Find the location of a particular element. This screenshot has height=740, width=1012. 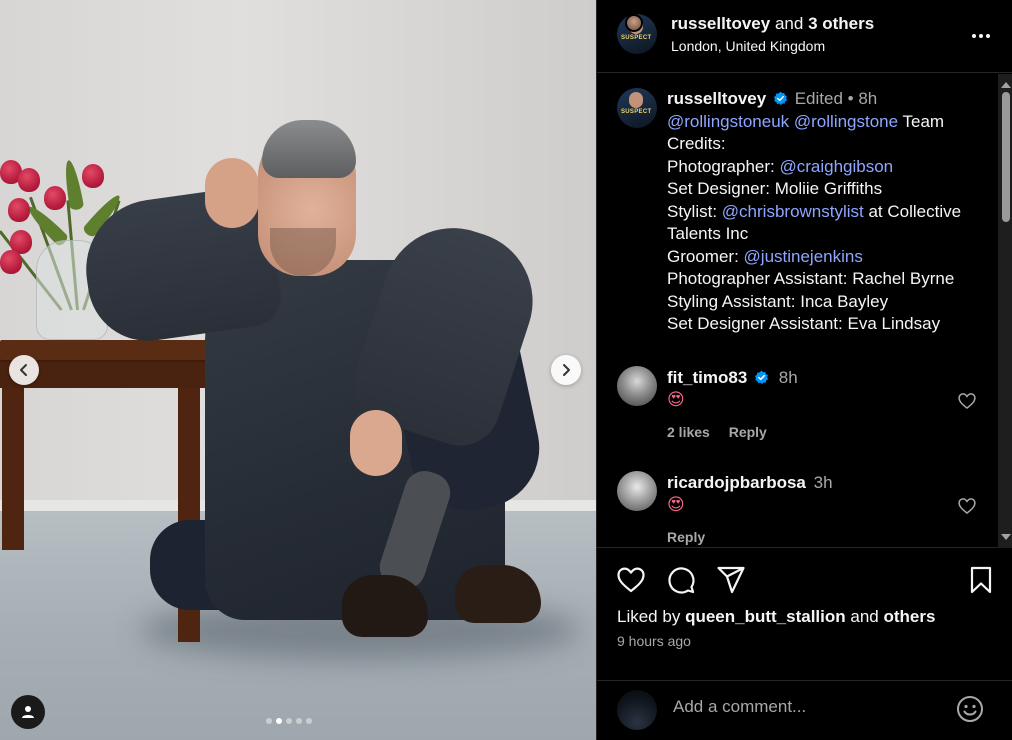

collaborators-link: 3 others is located at coordinates (841, 23).